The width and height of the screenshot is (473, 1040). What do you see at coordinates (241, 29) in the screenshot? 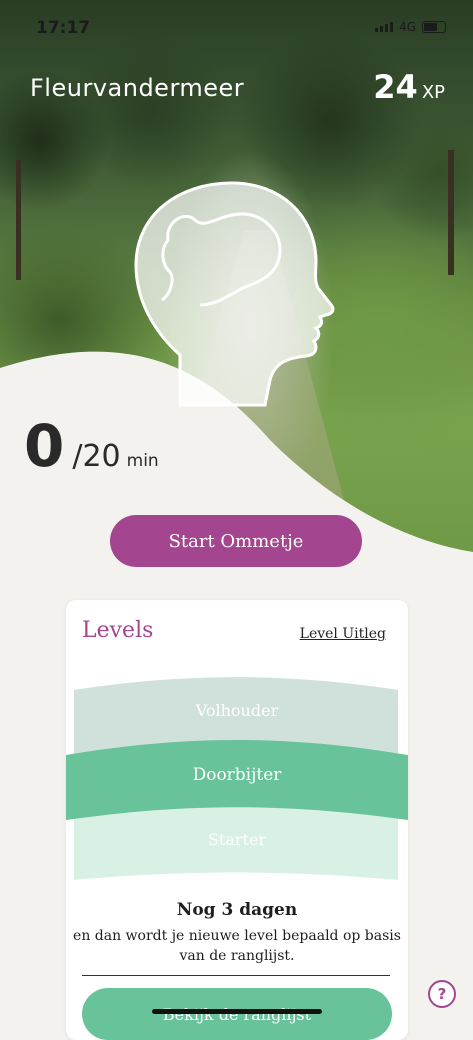
I see `status-bar: 17:17 4G` at bounding box center [241, 29].